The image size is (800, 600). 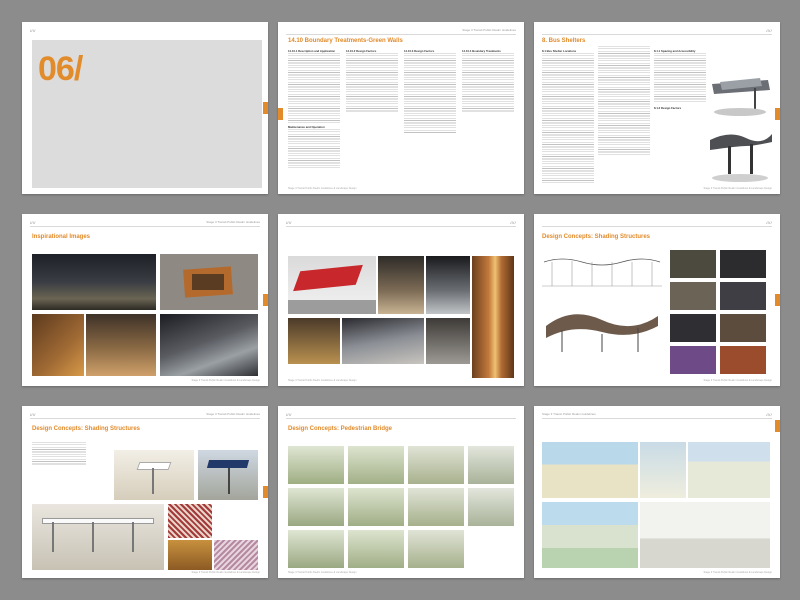 I want to click on shading-elevation-drawing, so click(x=602, y=272).